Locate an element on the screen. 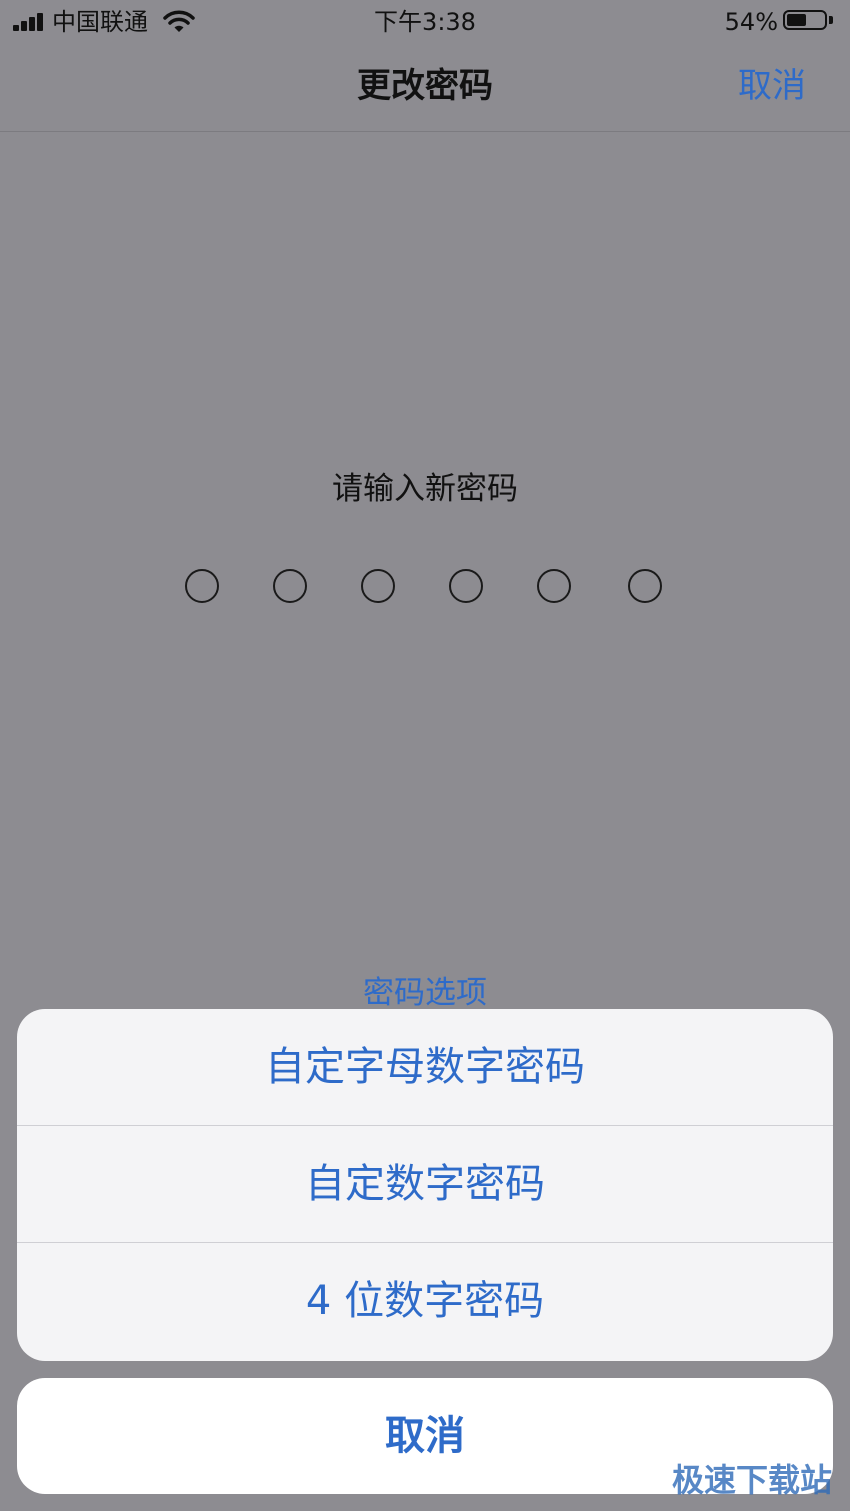 The height and width of the screenshot is (1511, 850). nav-bar: 更改密码 取消 is located at coordinates (425, 88).